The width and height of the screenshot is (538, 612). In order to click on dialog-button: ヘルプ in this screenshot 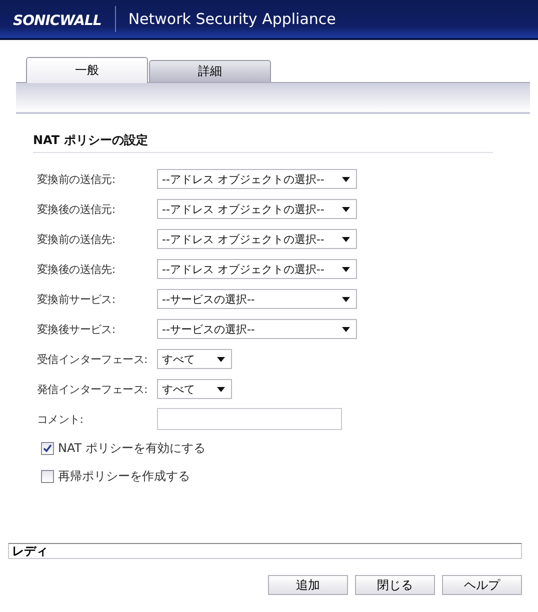, I will do `click(482, 585)`.